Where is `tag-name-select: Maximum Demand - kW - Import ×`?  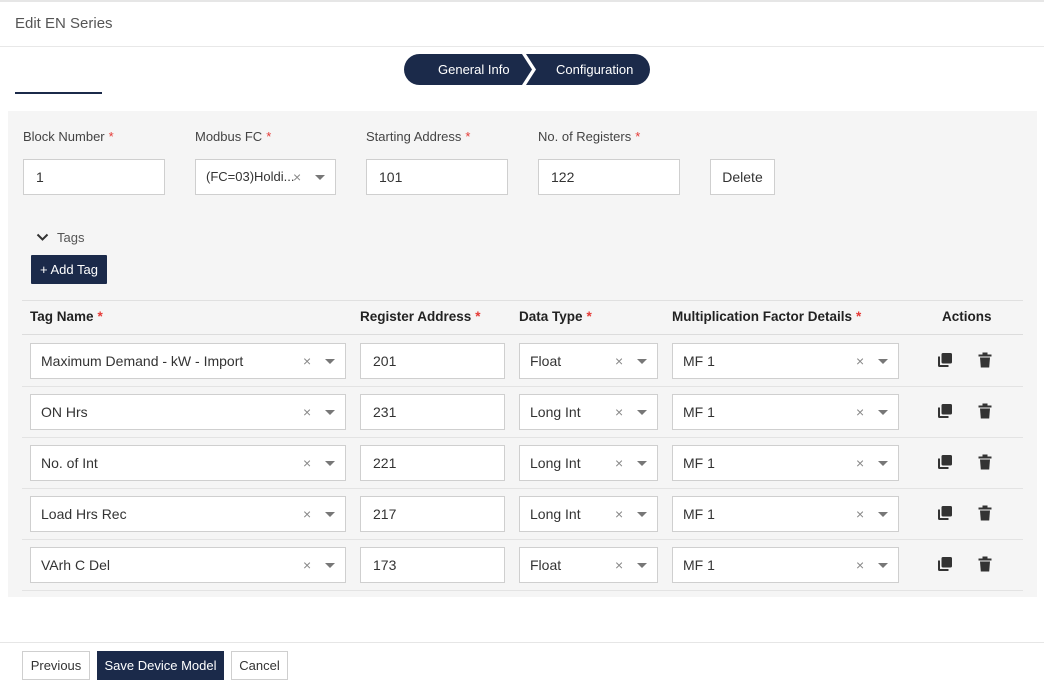
tag-name-select: Maximum Demand - kW - Import × is located at coordinates (188, 361).